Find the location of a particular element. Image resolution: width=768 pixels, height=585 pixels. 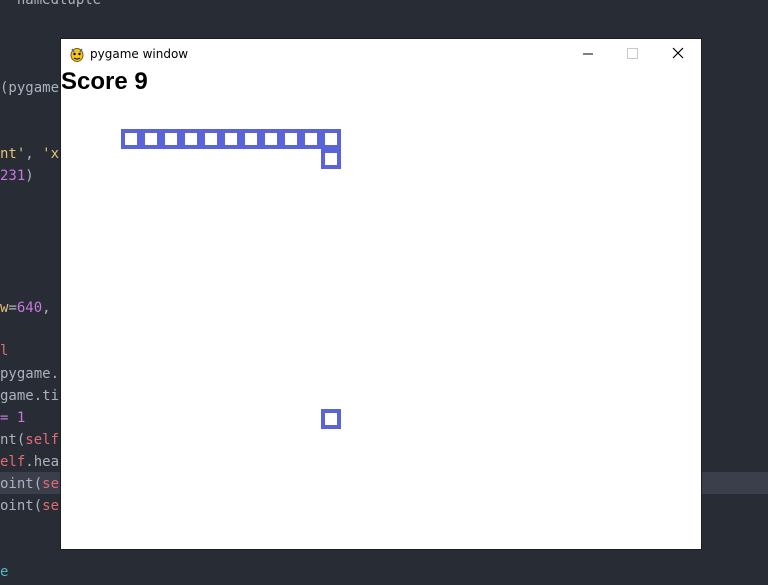

code-line: game.ti is located at coordinates (29, 396).